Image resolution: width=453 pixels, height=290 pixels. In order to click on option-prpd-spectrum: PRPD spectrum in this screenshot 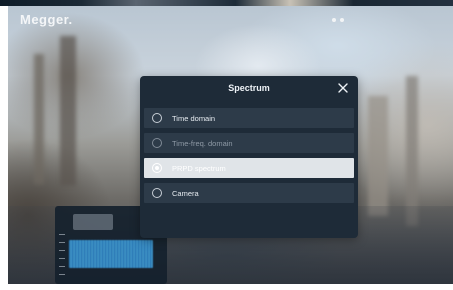, I will do `click(249, 168)`.